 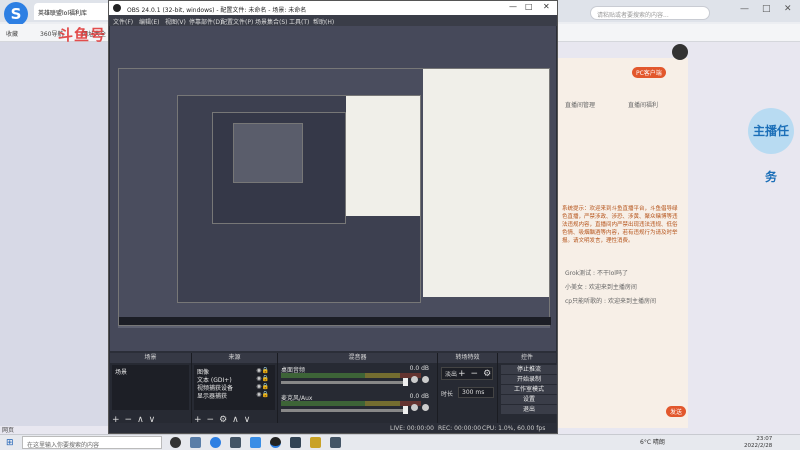 I want to click on cpu-fps: CPU: 1.0%, 60.00 fps, so click(x=514, y=428).